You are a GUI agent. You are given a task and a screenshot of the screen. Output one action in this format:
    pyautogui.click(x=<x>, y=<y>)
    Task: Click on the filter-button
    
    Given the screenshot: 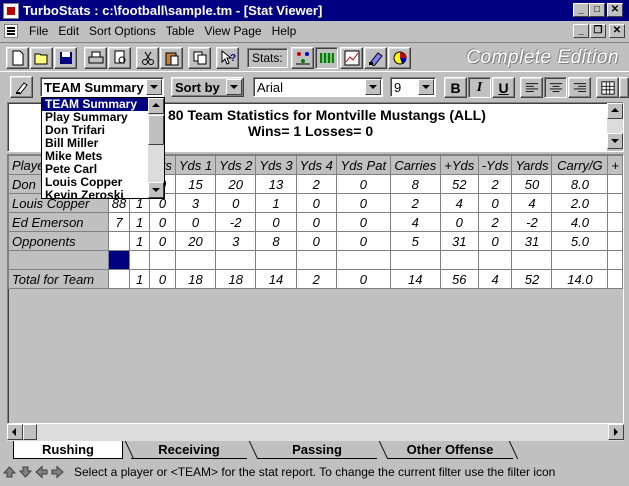 What is the action you would take?
    pyautogui.click(x=375, y=58)
    